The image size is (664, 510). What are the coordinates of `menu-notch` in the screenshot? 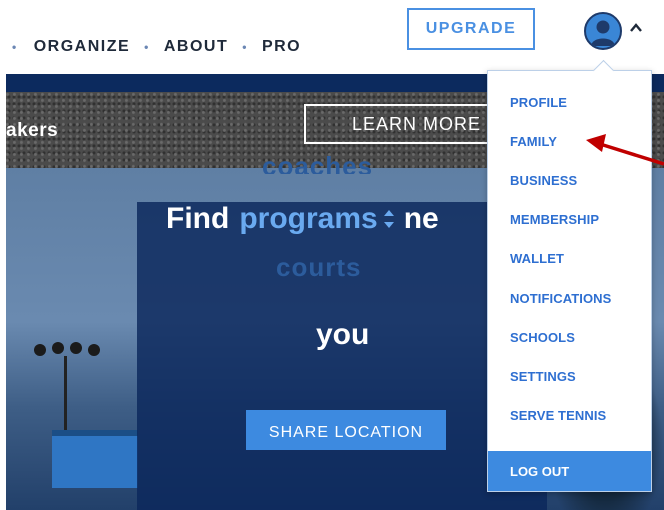 It's located at (603, 70).